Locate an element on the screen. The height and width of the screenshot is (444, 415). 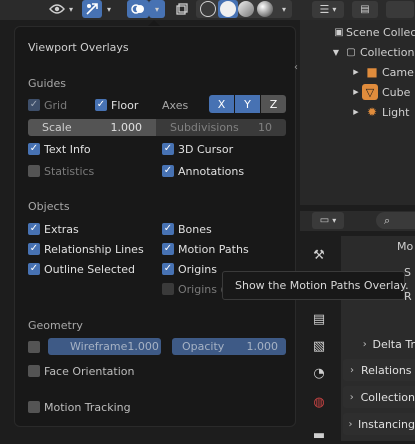
bones-checkbox: ✓ Bones is located at coordinates (187, 229).